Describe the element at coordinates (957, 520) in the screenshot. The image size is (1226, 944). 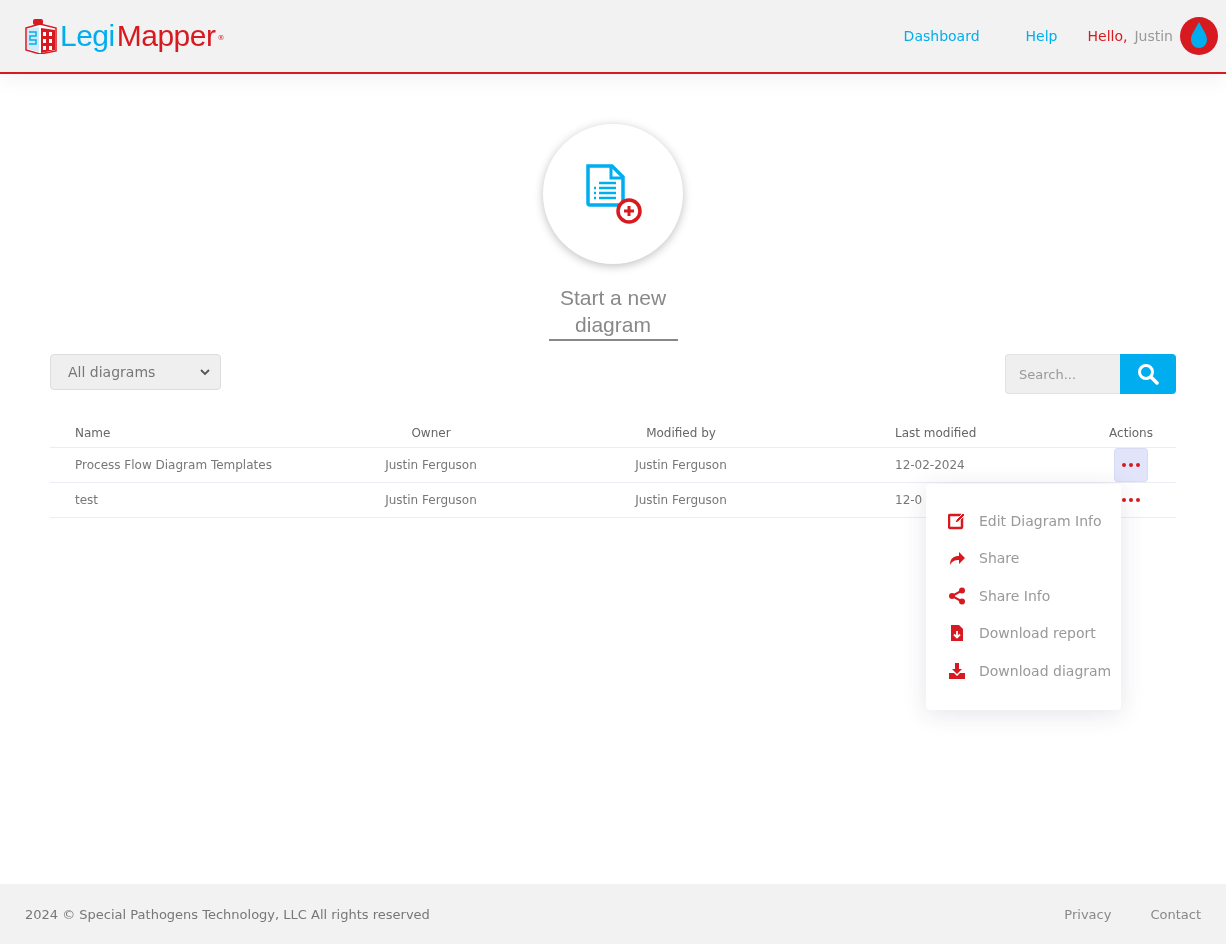
I see `edit-icon` at that location.